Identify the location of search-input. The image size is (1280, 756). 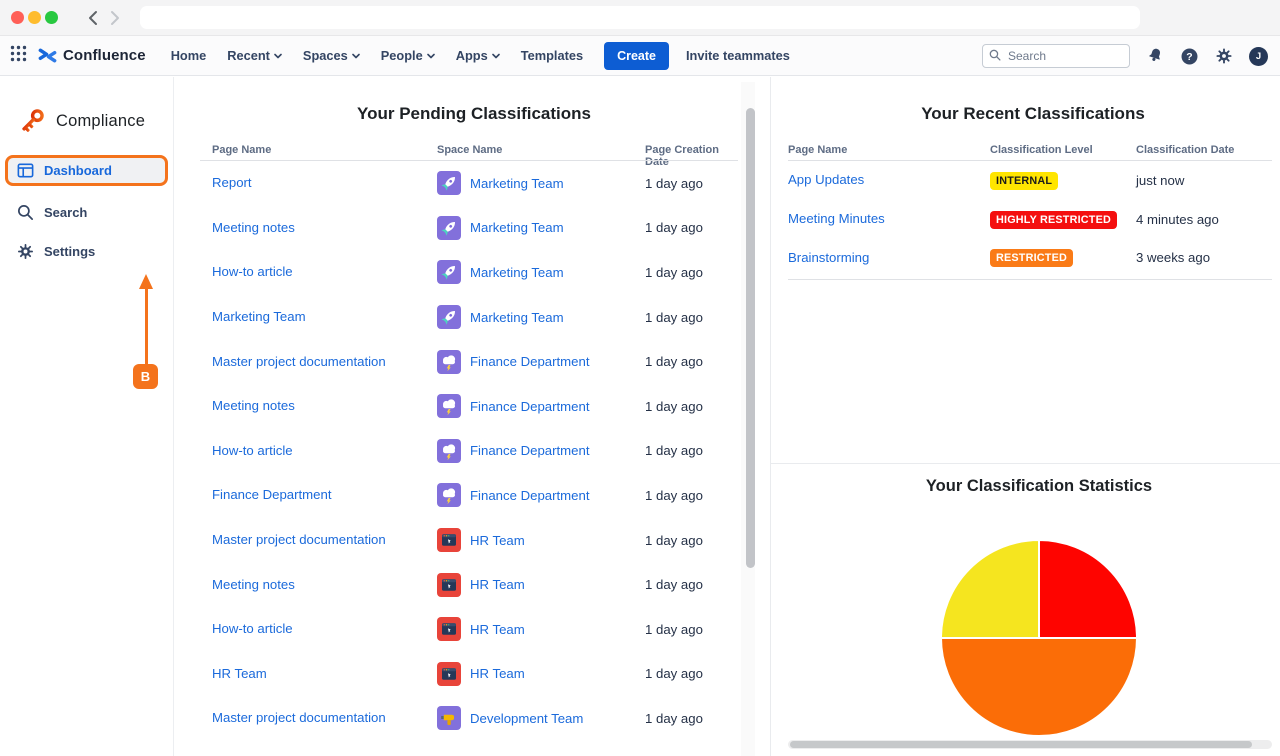
(1056, 56).